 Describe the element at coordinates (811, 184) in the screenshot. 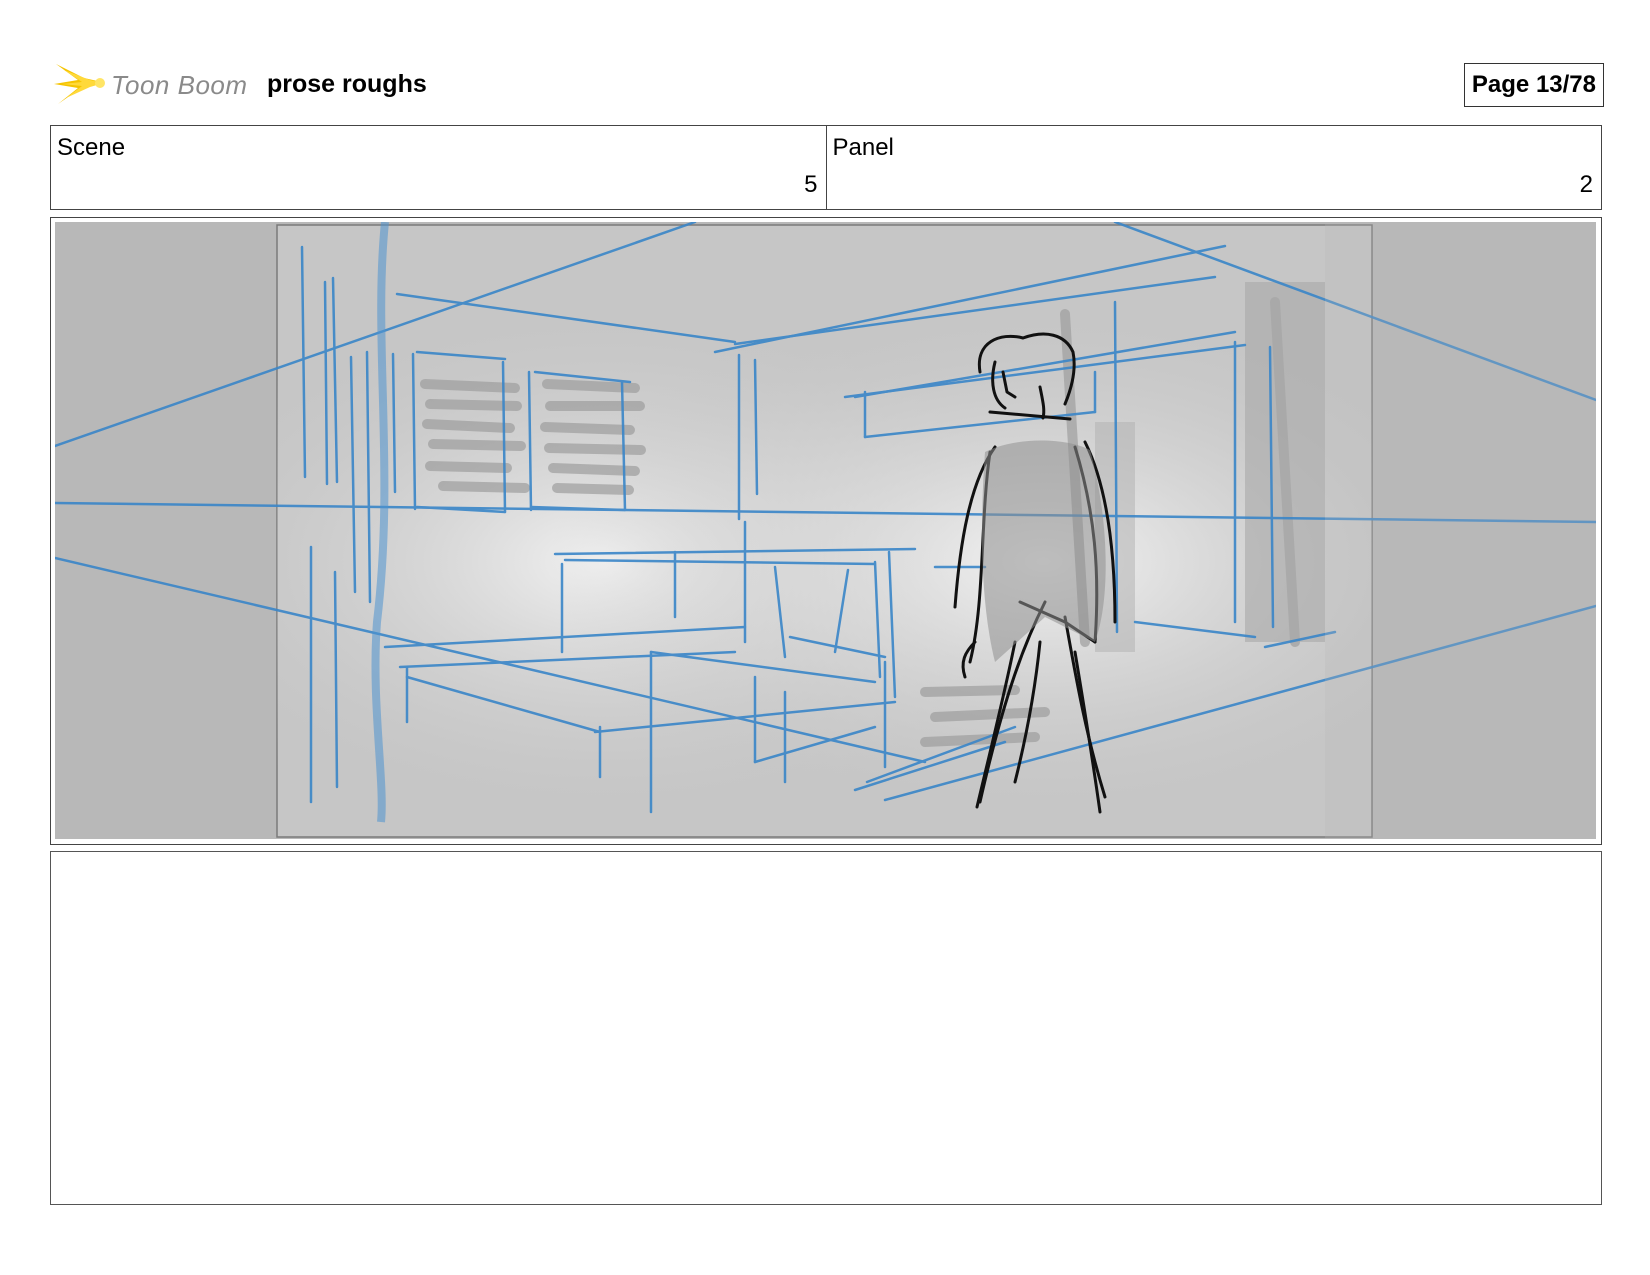

I see `scene-value: 5` at that location.